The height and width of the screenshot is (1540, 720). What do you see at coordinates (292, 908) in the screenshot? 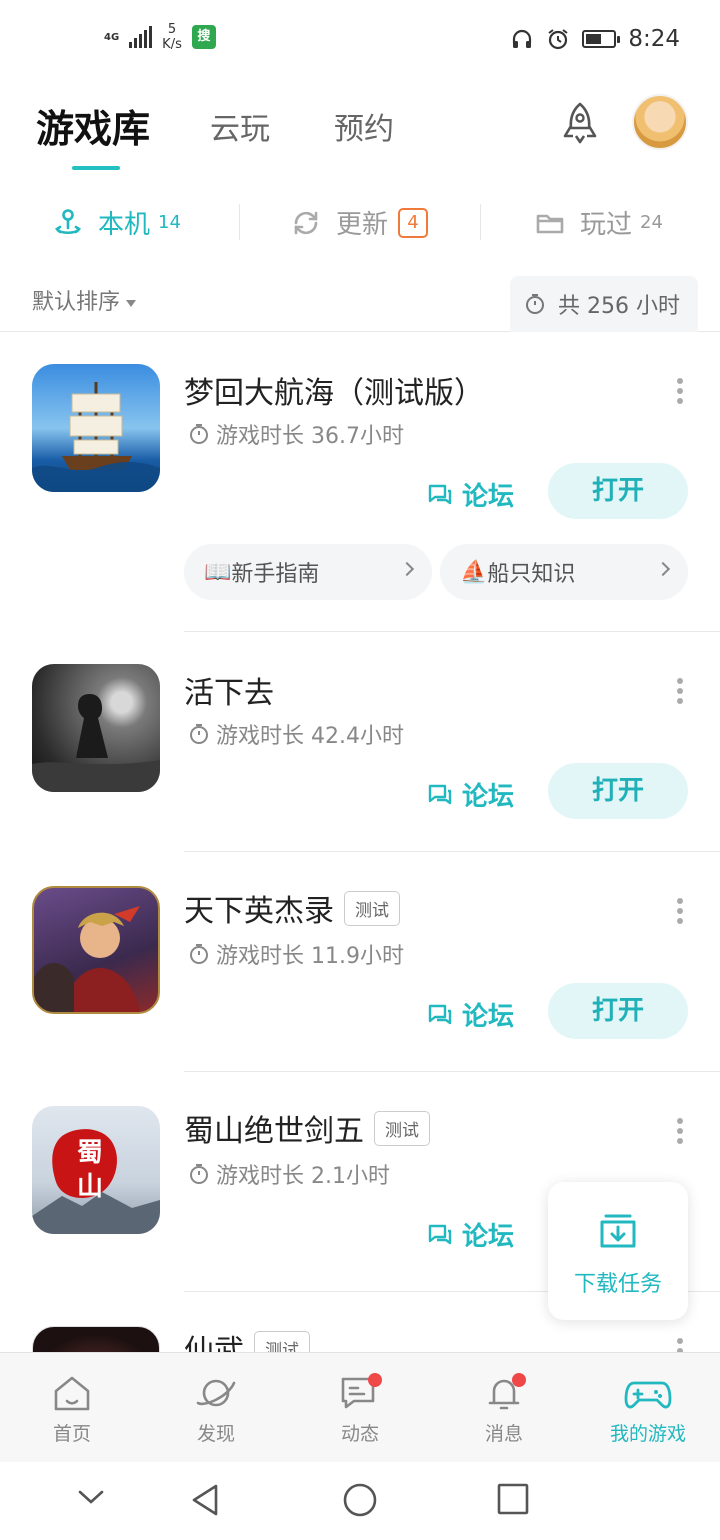
I see `game-title: 天下英杰录 测试` at bounding box center [292, 908].